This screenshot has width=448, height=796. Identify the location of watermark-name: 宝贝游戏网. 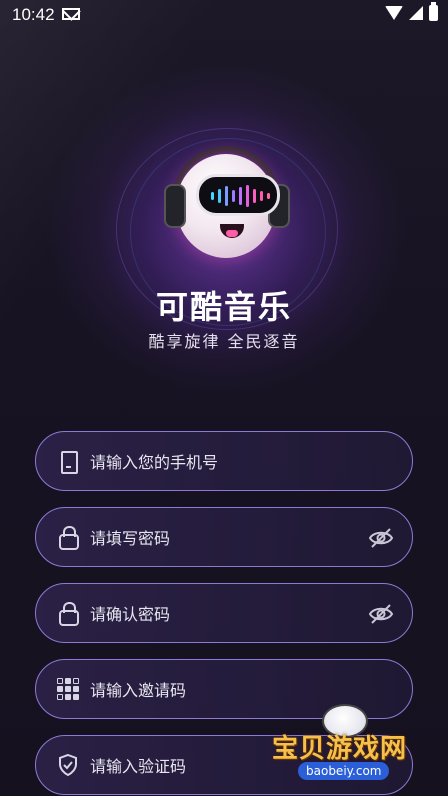
(340, 749).